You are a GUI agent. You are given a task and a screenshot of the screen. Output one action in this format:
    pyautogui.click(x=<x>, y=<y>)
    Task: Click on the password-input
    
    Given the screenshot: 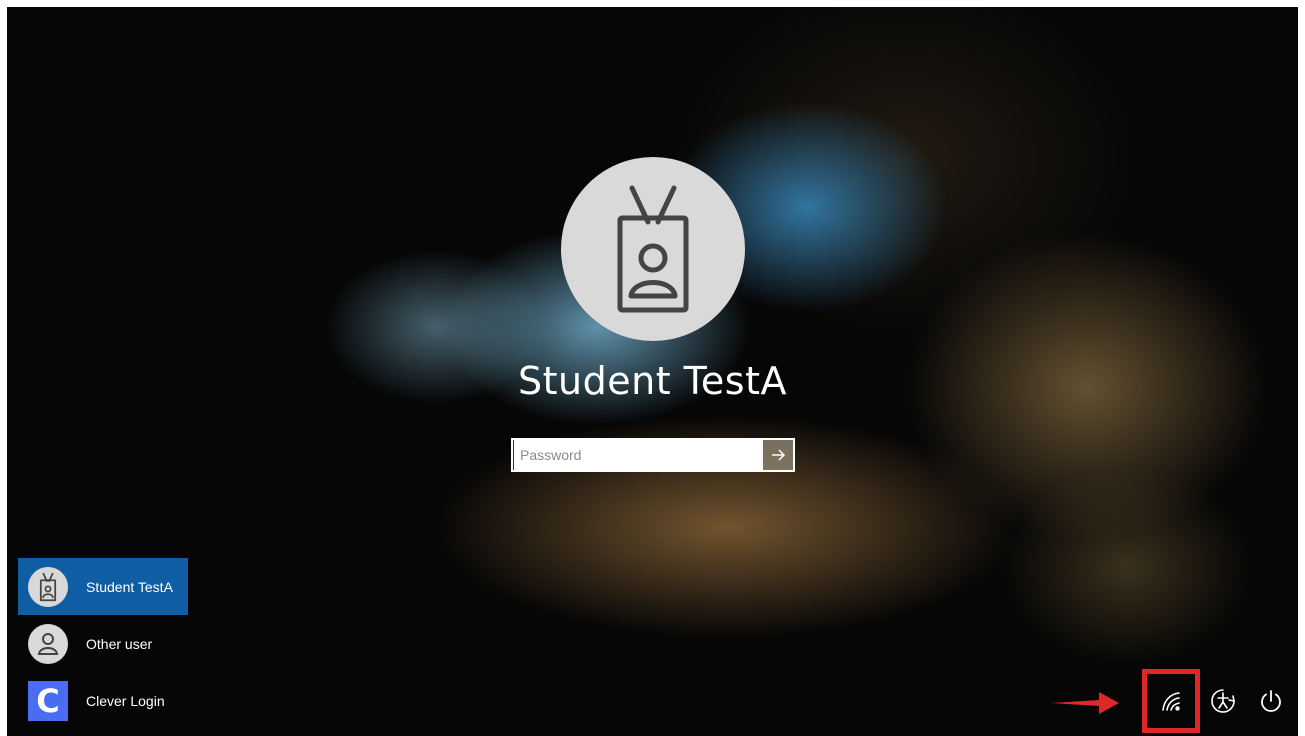 What is the action you would take?
    pyautogui.click(x=638, y=455)
    